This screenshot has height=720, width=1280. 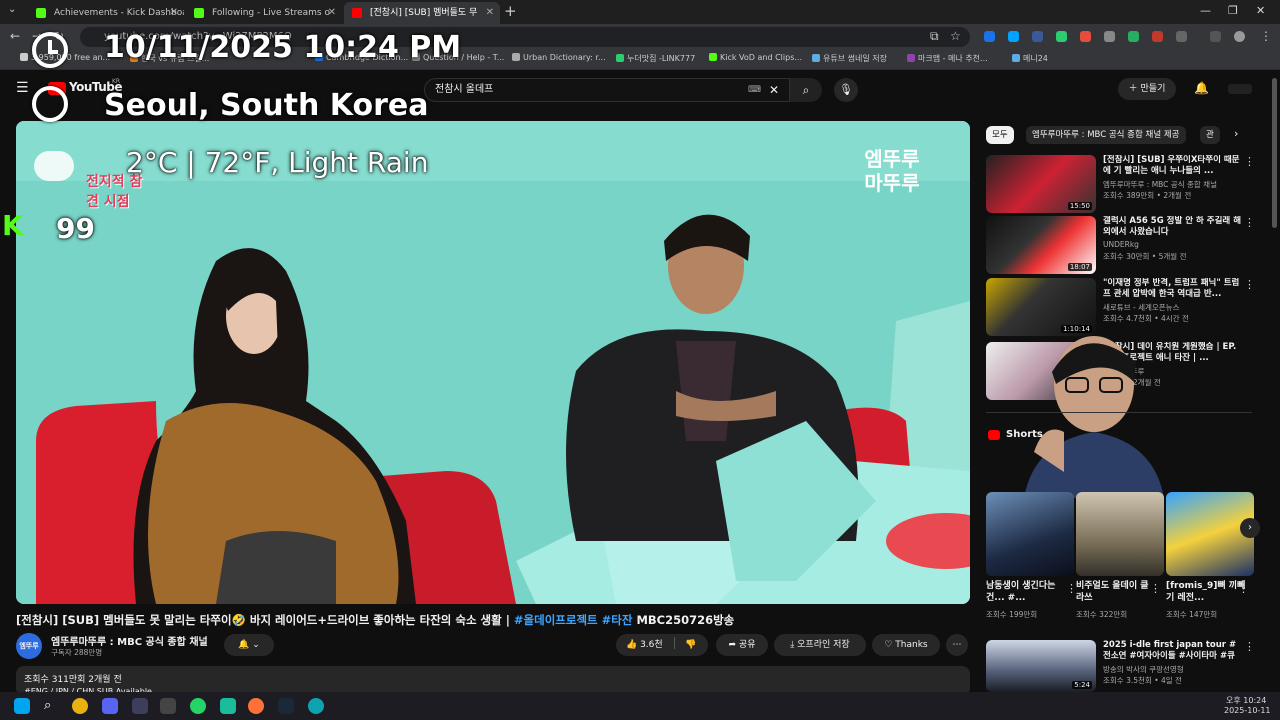 I want to click on taskbar-time: 오후 10:24, so click(x=1246, y=700).